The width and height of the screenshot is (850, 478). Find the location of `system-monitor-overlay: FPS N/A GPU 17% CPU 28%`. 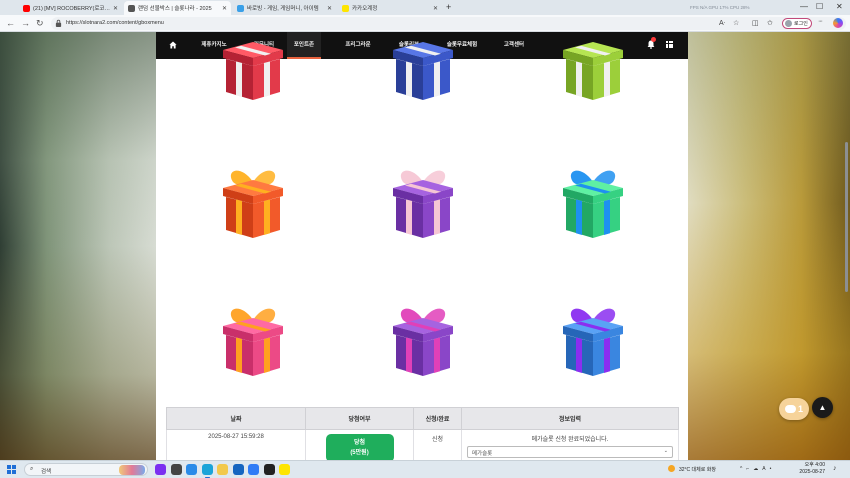

system-monitor-overlay: FPS N/A GPU 17% CPU 28% is located at coordinates (720, 7).